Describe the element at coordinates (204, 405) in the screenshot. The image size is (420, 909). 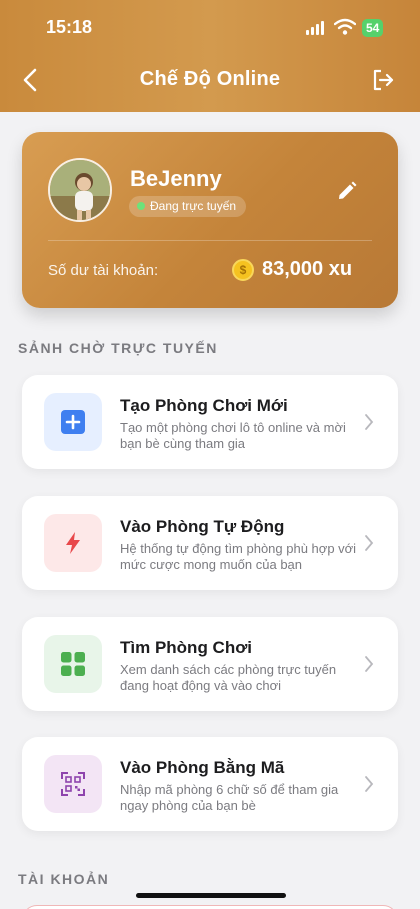
I see `card-title: Tạo Phòng Chơi Mới` at that location.